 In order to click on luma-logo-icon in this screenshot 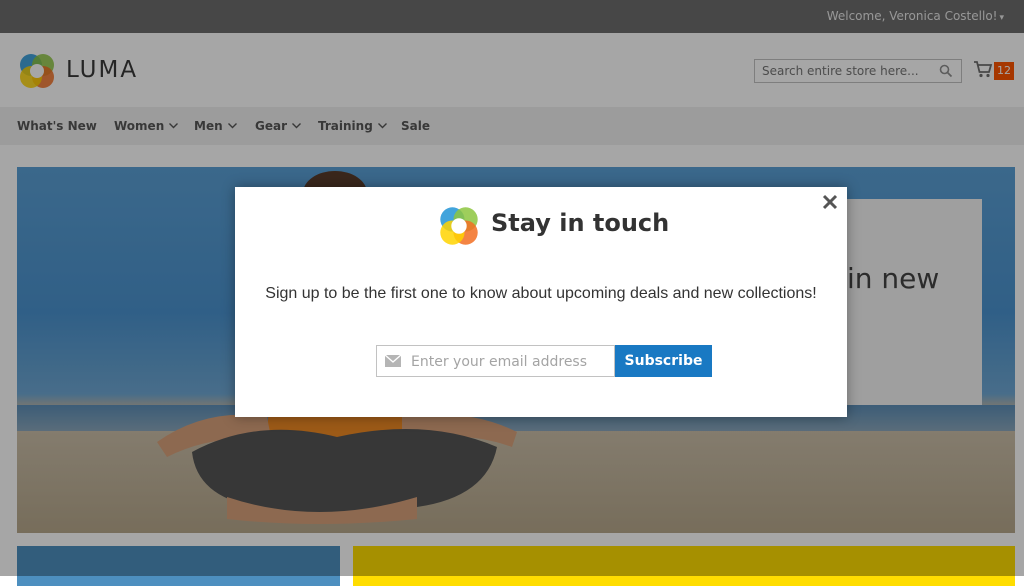, I will do `click(459, 226)`.